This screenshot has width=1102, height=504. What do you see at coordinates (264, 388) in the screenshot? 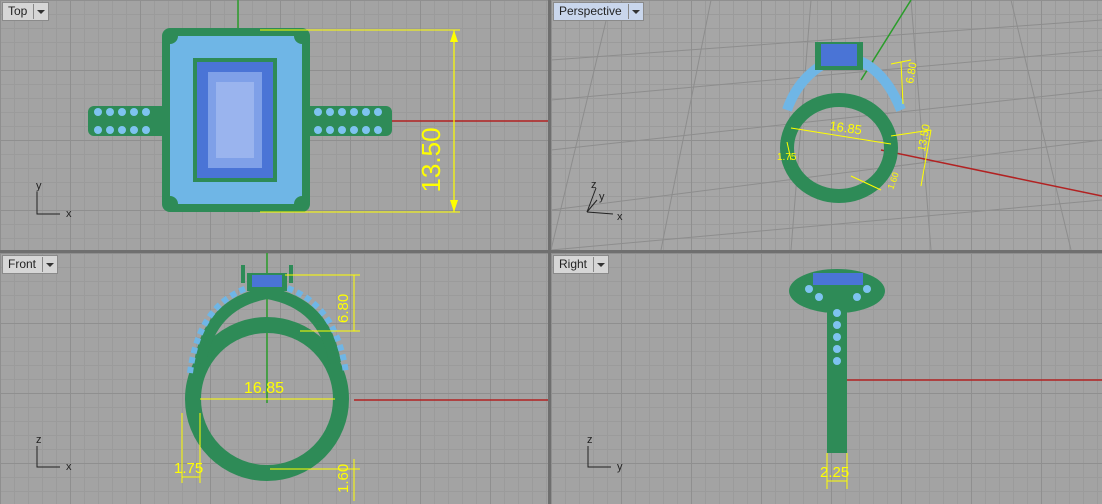
I see `dim-width-label: 16.85` at bounding box center [264, 388].